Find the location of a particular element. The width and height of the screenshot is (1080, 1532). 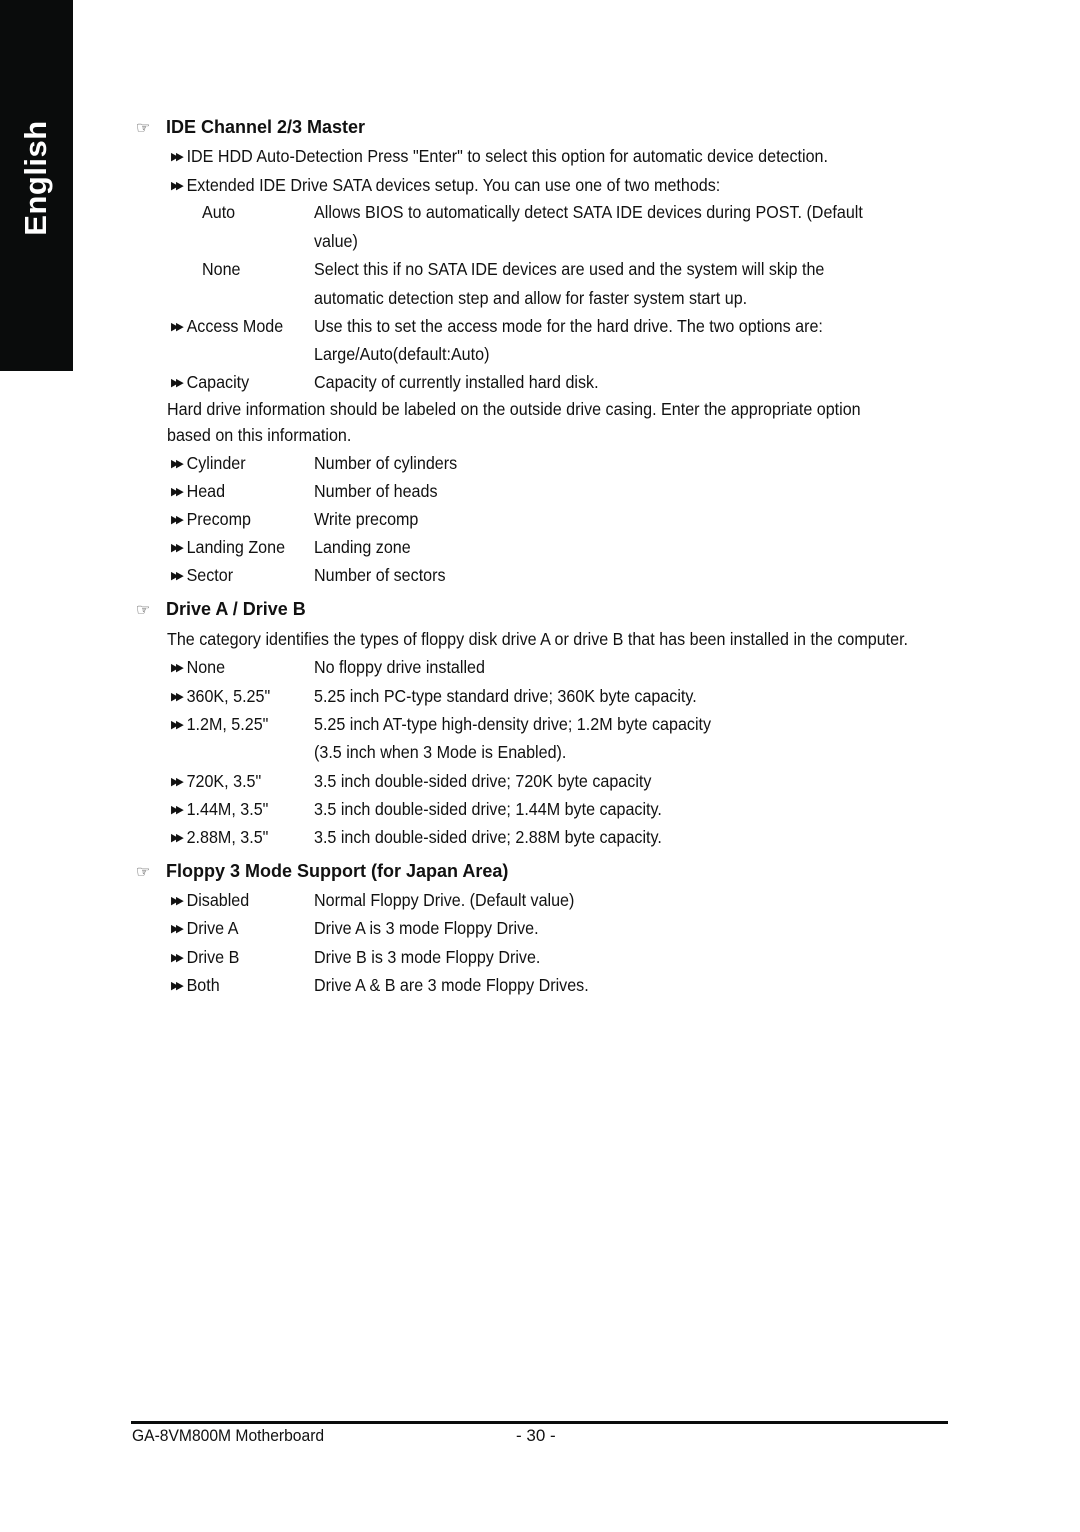

option-desc-cont: Large/Auto(default:Auto) is located at coordinates (402, 354).